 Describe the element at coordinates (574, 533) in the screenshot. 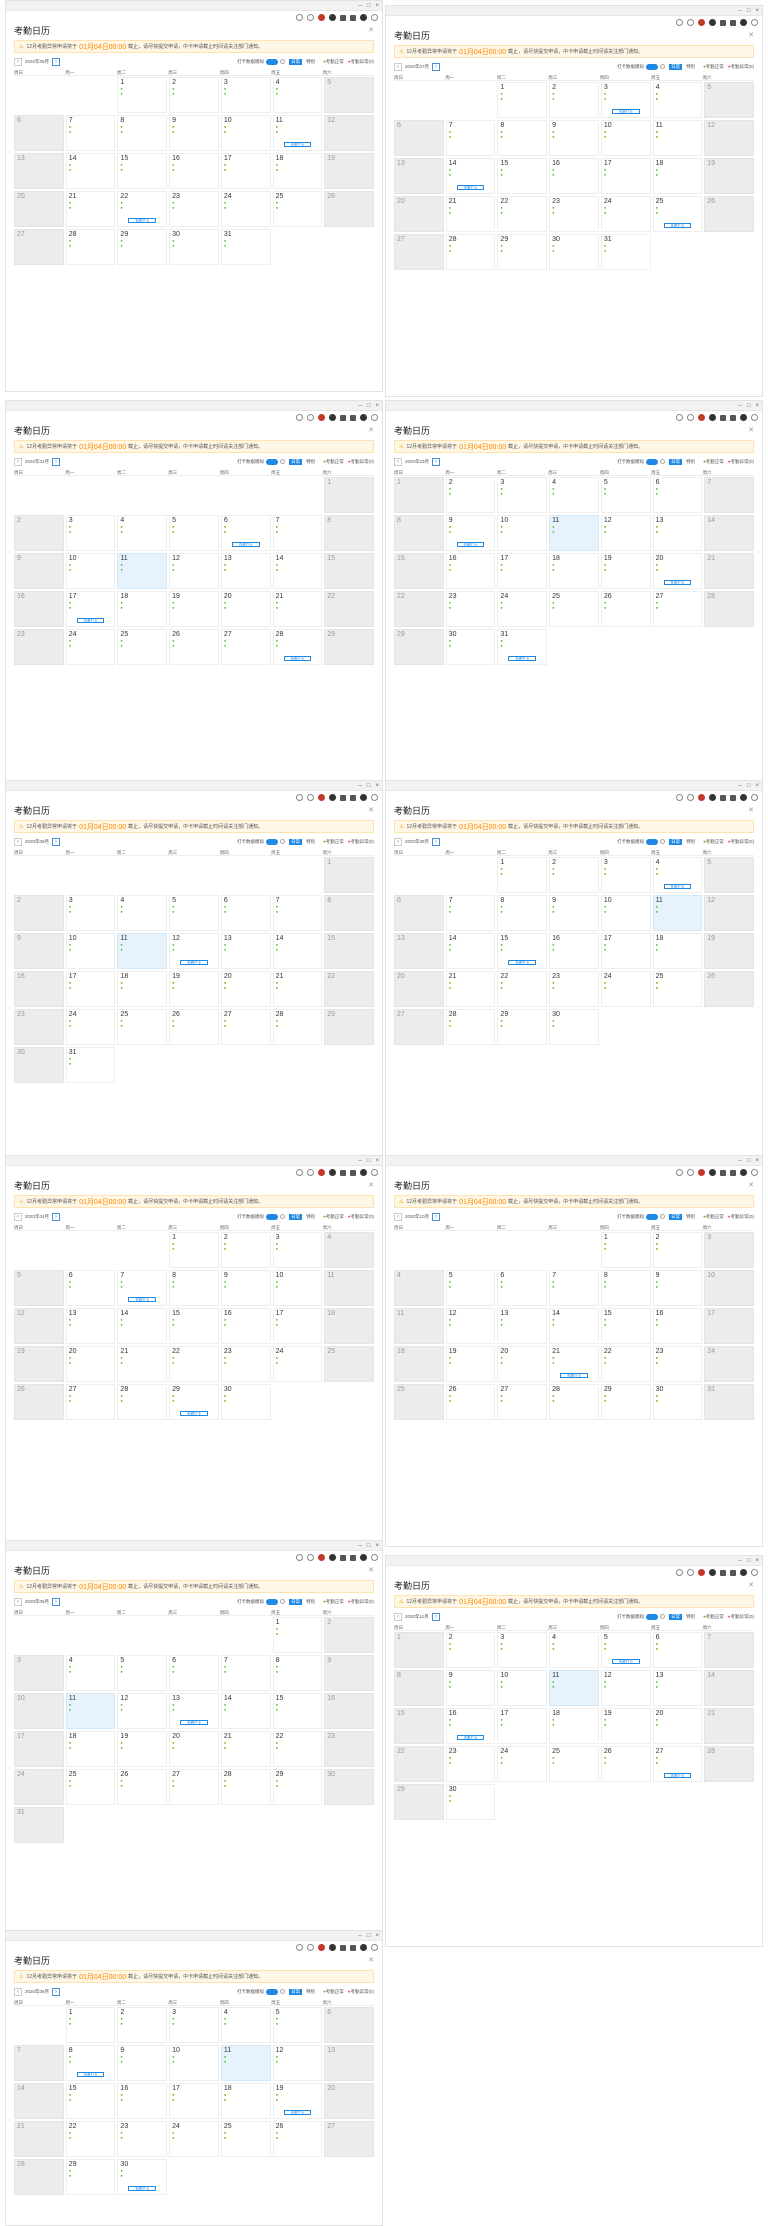

I see `day-cell: 11 ● ●` at that location.